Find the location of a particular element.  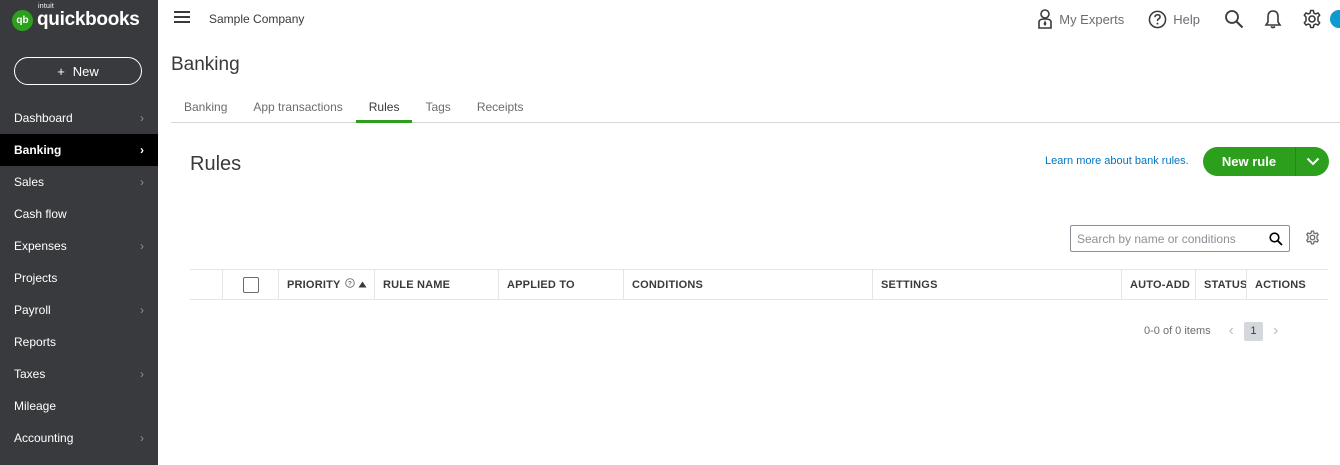

sidebar-item-projects: Projects is located at coordinates (79, 278).